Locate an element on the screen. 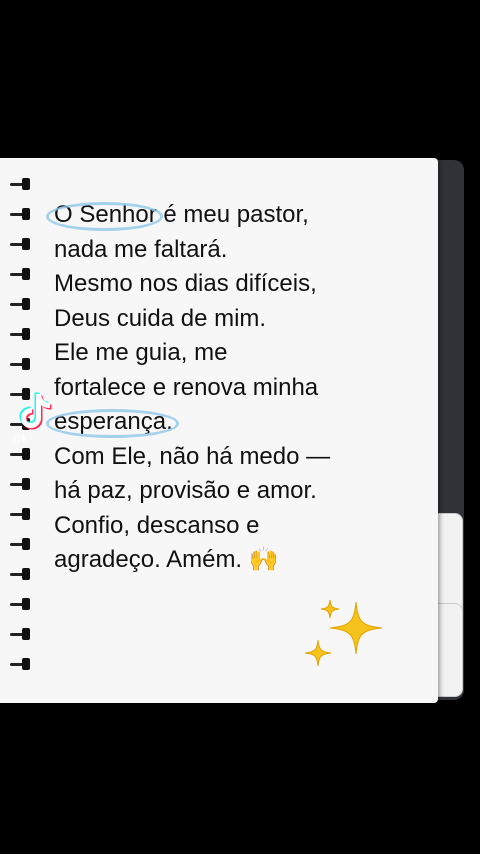 This screenshot has width=480, height=854. text-line: O Senhor é meu pastor, is located at coordinates (230, 215).